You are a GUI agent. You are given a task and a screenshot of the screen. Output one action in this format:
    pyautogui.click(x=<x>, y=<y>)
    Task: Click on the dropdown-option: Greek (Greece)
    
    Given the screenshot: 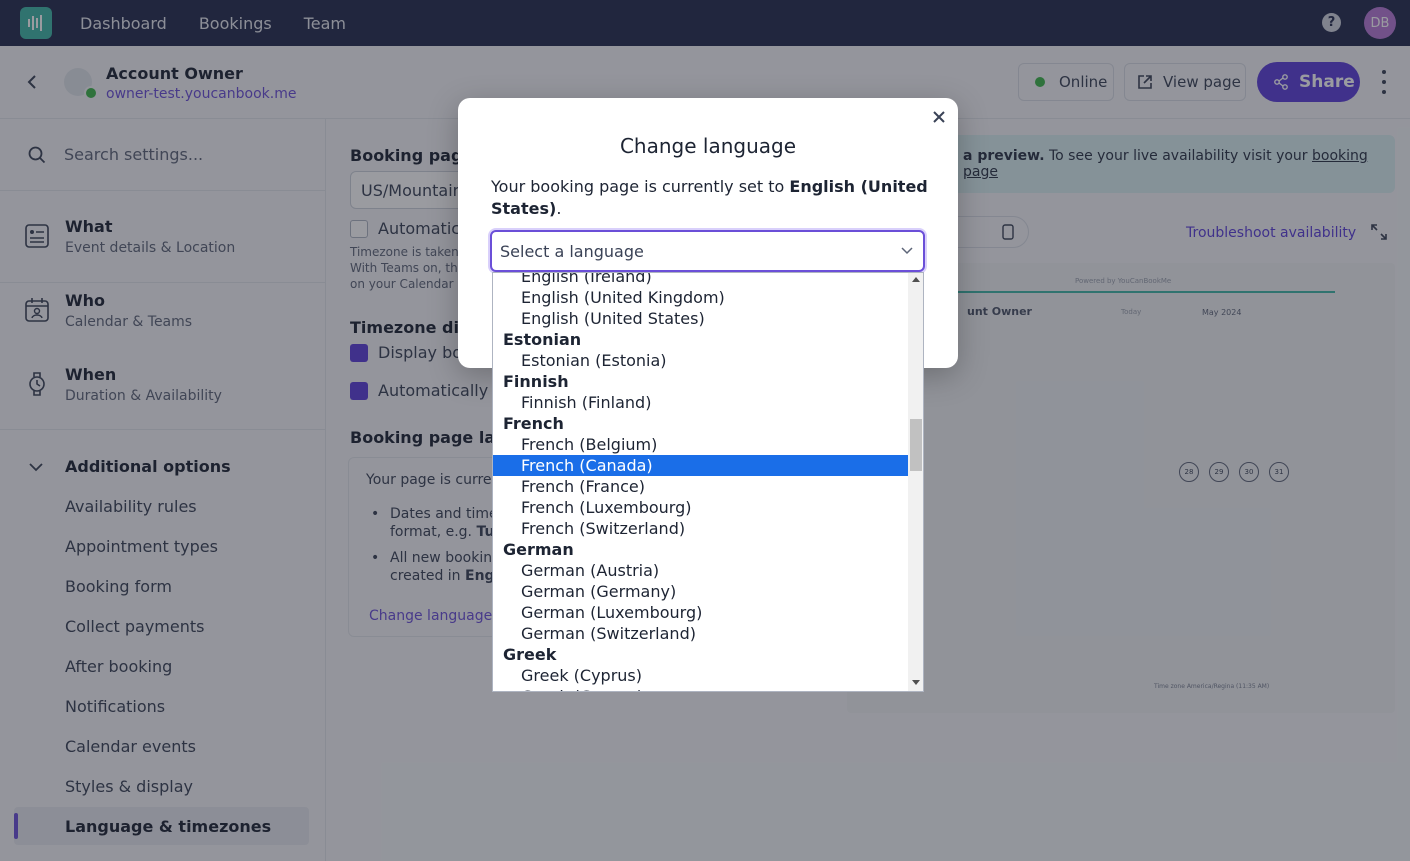 What is the action you would take?
    pyautogui.click(x=700, y=688)
    